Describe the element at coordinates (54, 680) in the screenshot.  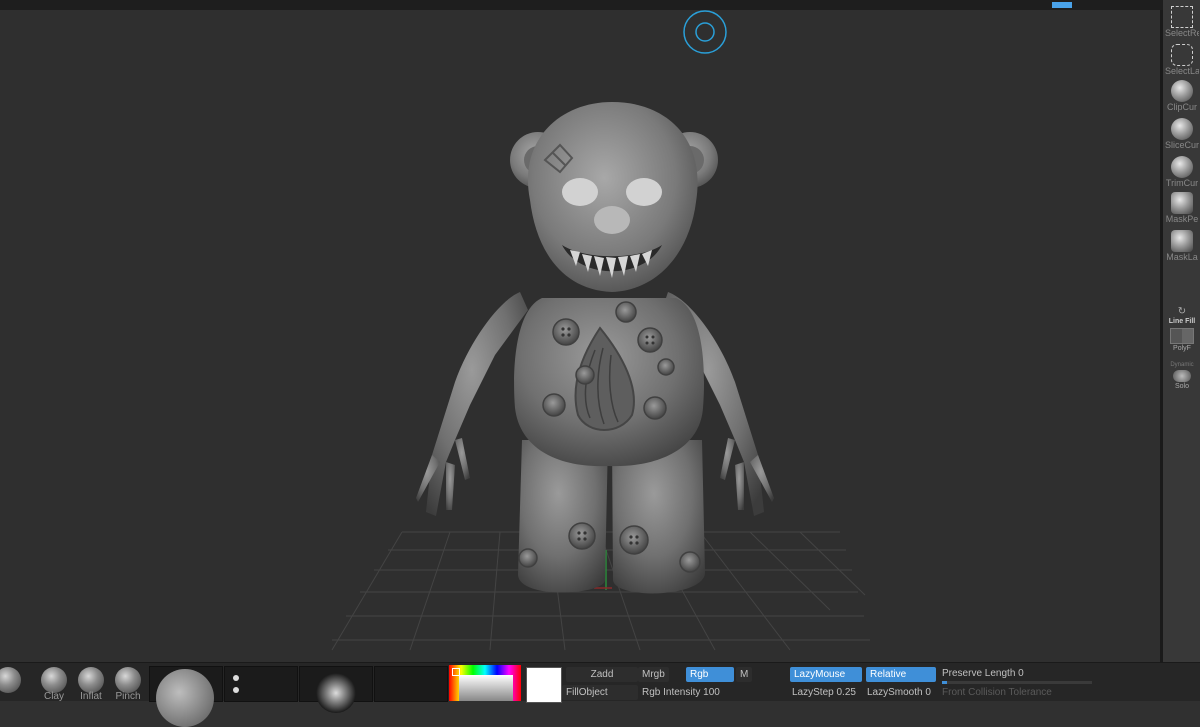
I see `clay-brush-icon` at that location.